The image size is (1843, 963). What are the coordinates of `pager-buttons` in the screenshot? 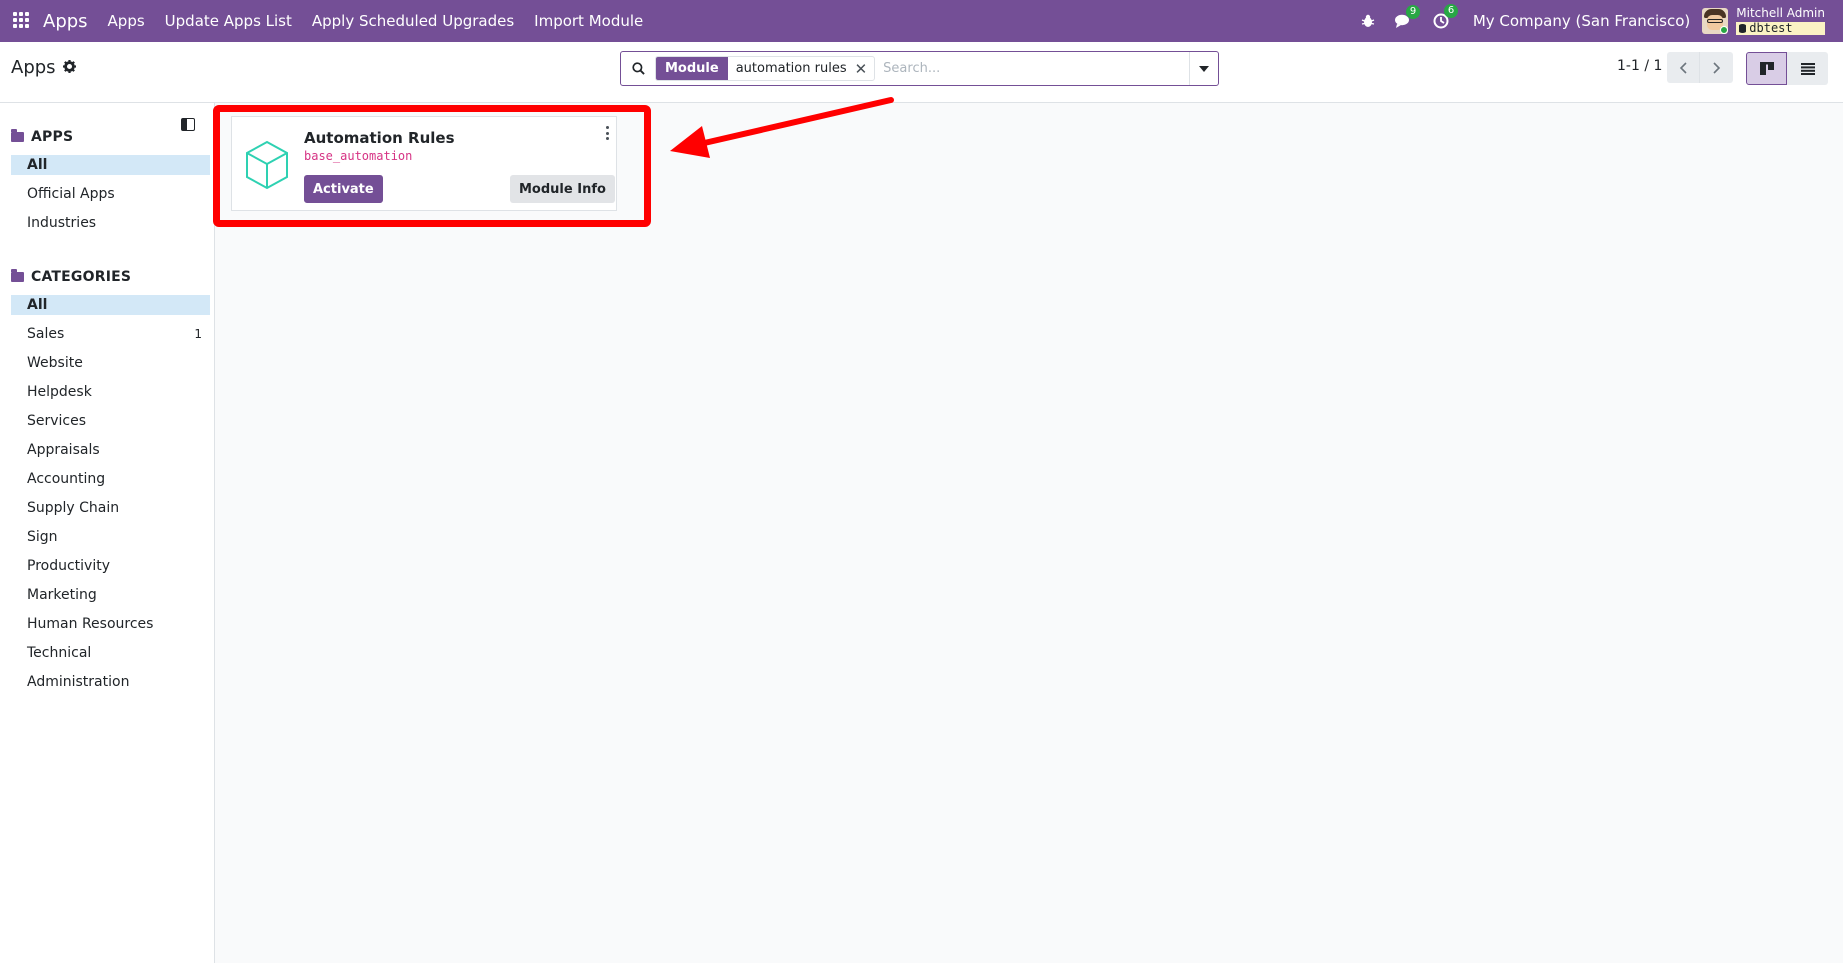 It's located at (1700, 67).